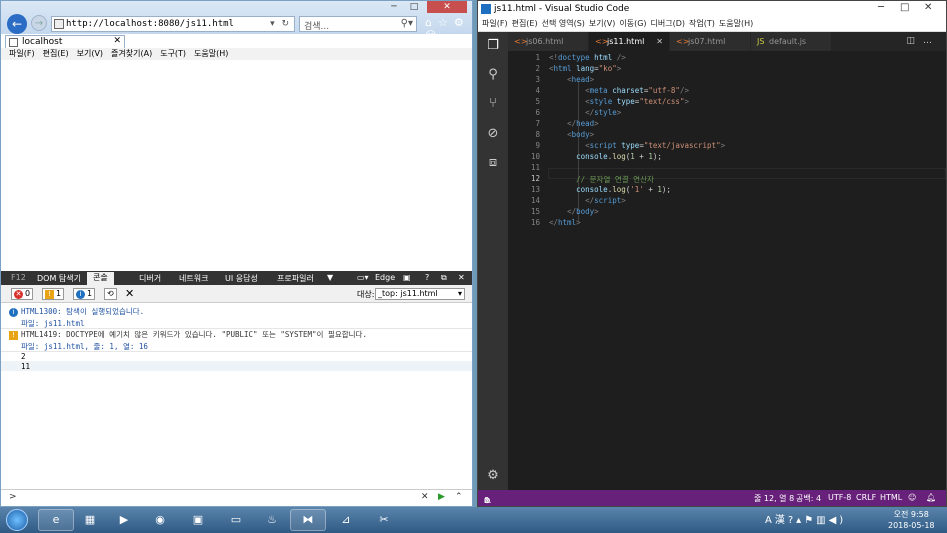 This screenshot has width=947, height=533. What do you see at coordinates (53, 294) in the screenshot?
I see `warning-filter: ! 1` at bounding box center [53, 294].